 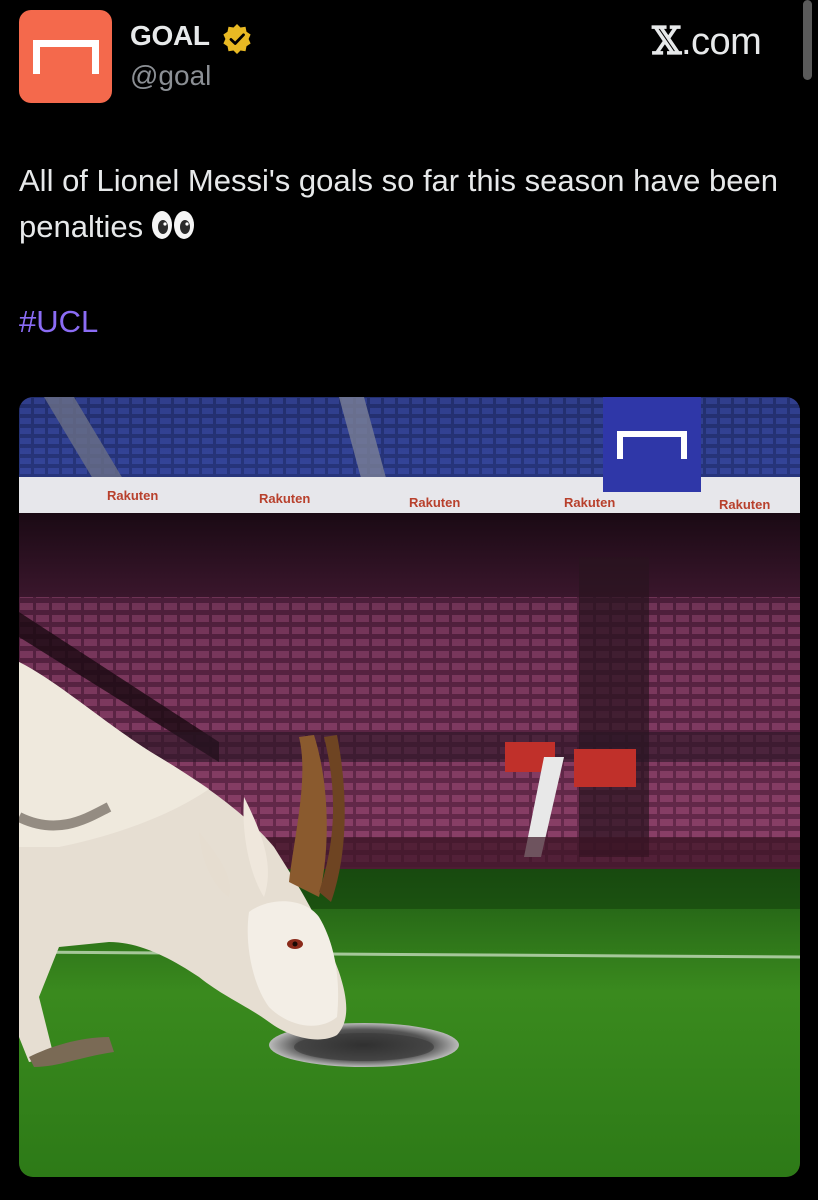 I want to click on site-logo: 𝕏.com, so click(x=707, y=41).